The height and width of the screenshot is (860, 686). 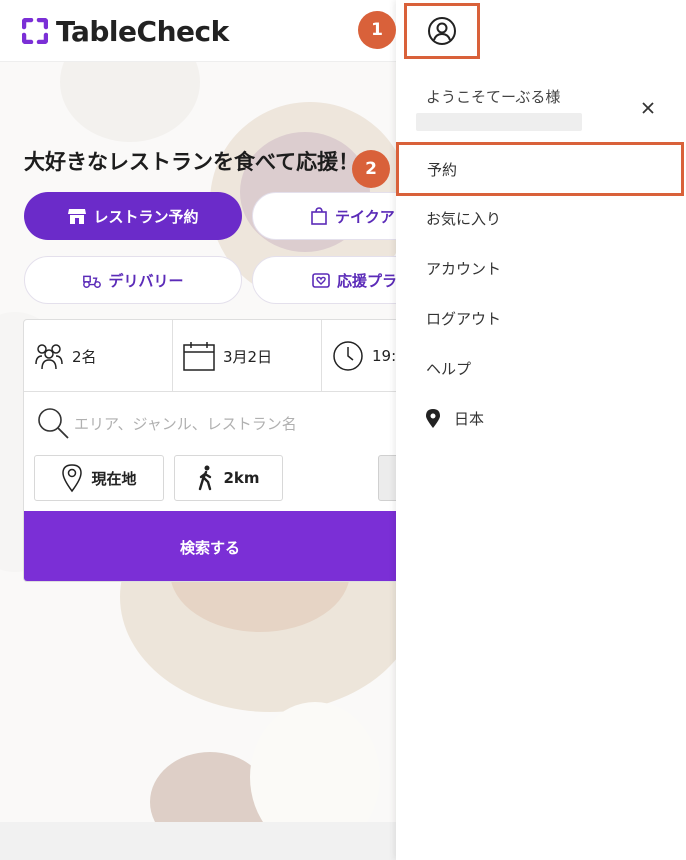 I want to click on restaurant-reservation-label: レストラン予約, so click(x=146, y=216).